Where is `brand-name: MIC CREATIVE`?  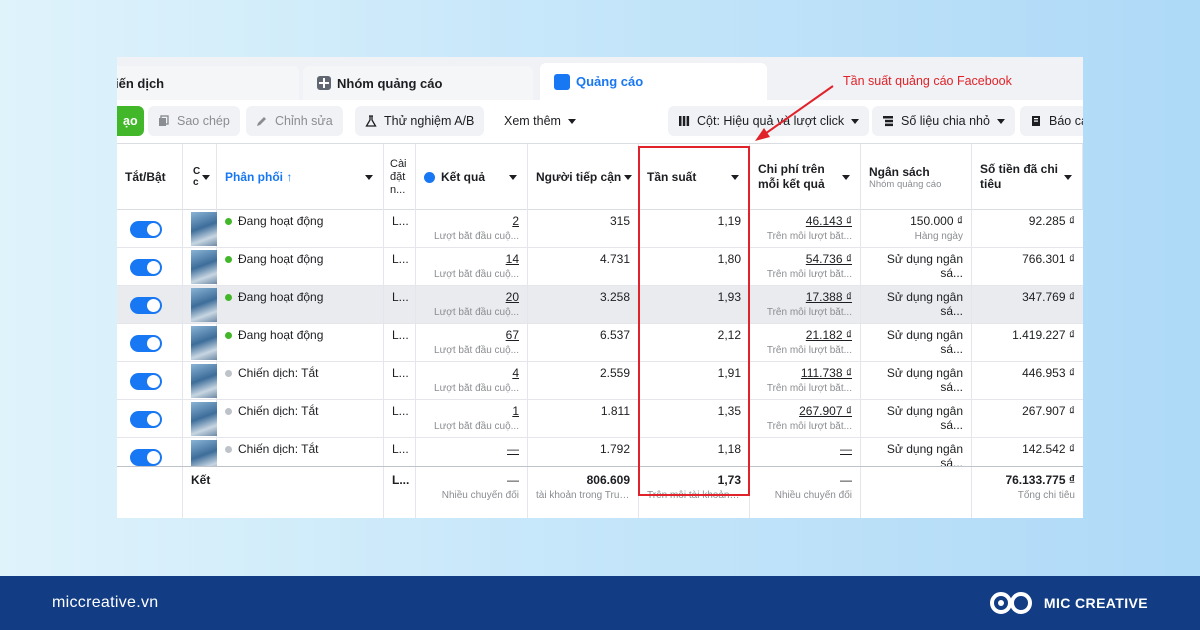
brand-name: MIC CREATIVE is located at coordinates (1095, 603).